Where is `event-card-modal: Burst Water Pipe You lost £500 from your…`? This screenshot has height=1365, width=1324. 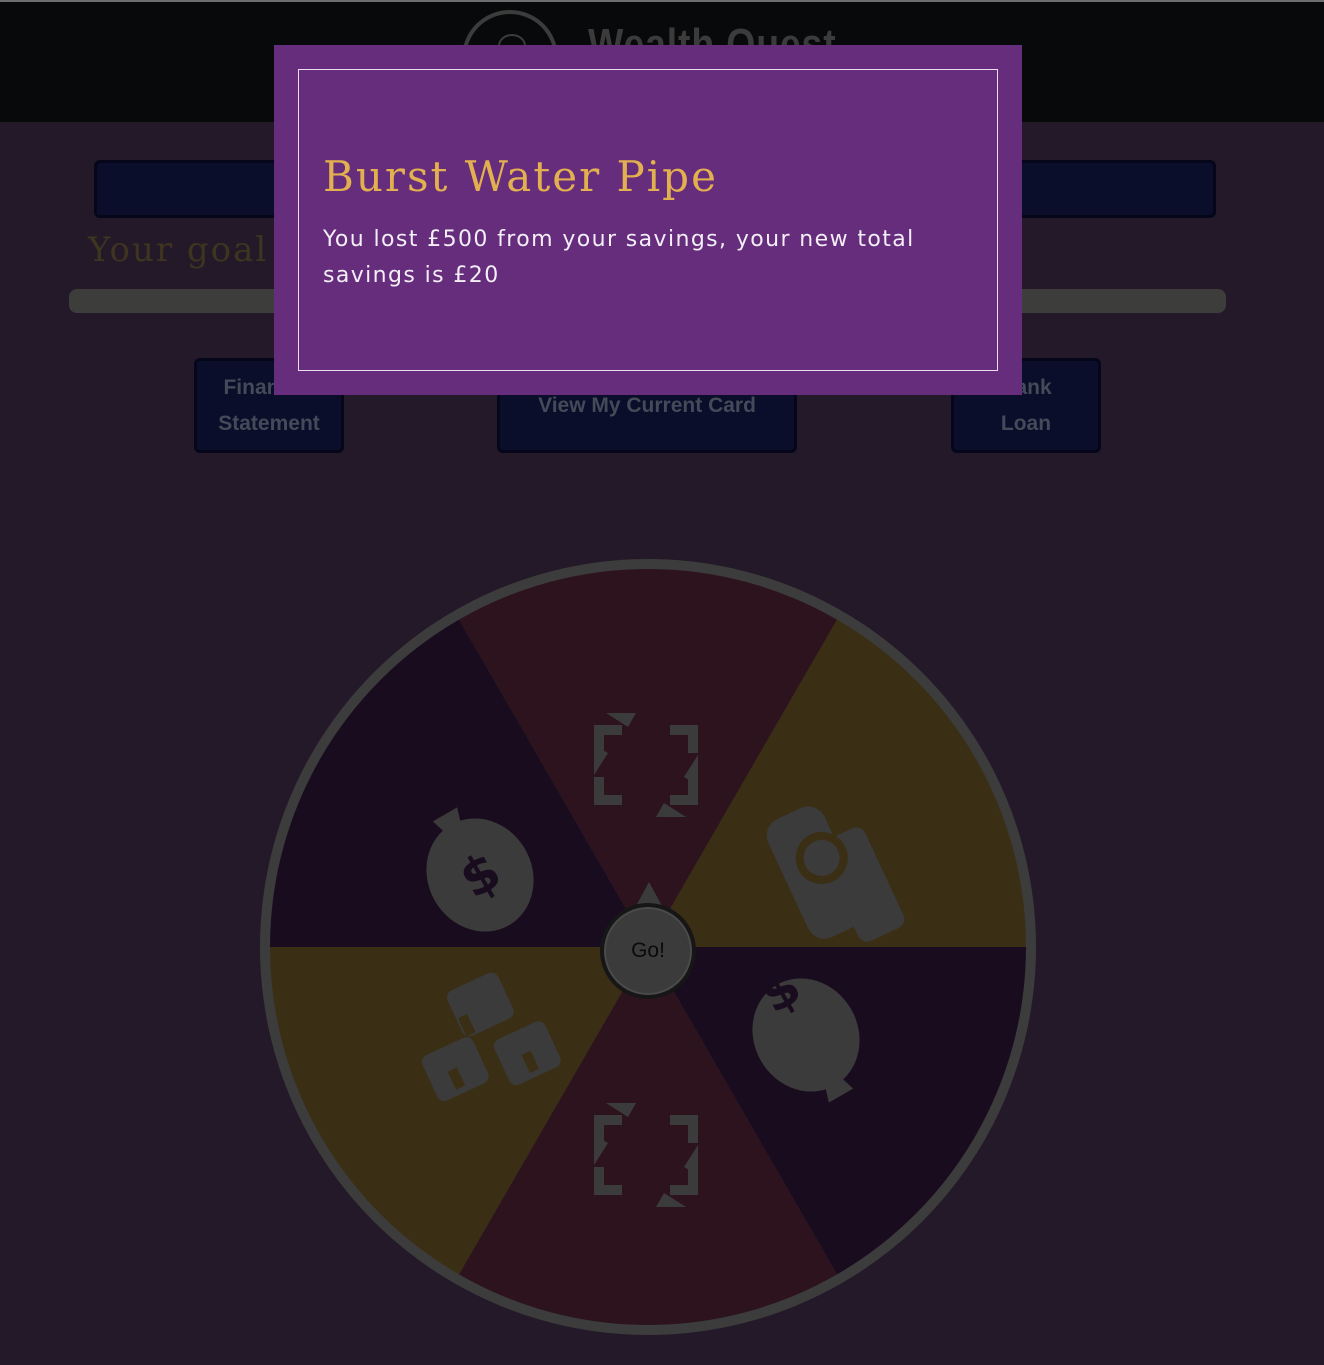
event-card-modal: Burst Water Pipe You lost £500 from your… is located at coordinates (648, 220).